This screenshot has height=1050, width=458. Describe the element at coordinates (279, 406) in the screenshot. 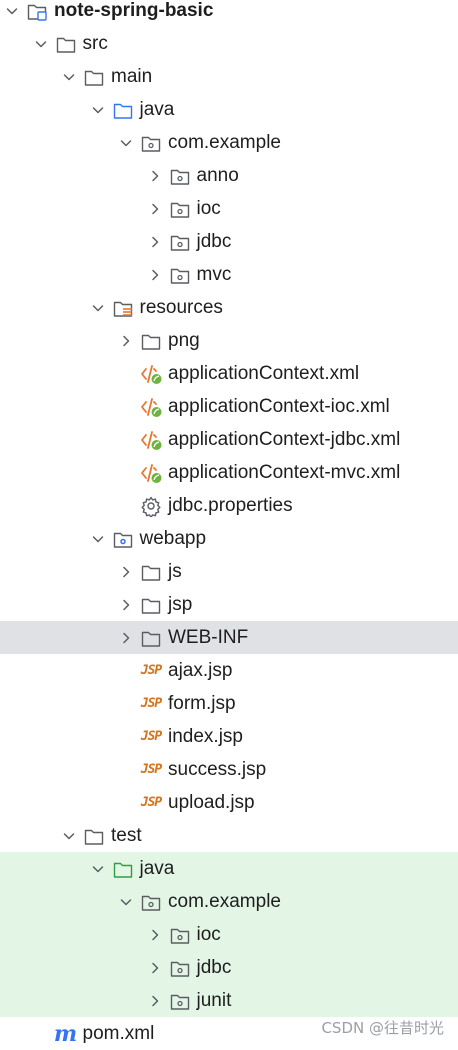

I see `tree-item-label: applicationContext-ioc.xml` at that location.